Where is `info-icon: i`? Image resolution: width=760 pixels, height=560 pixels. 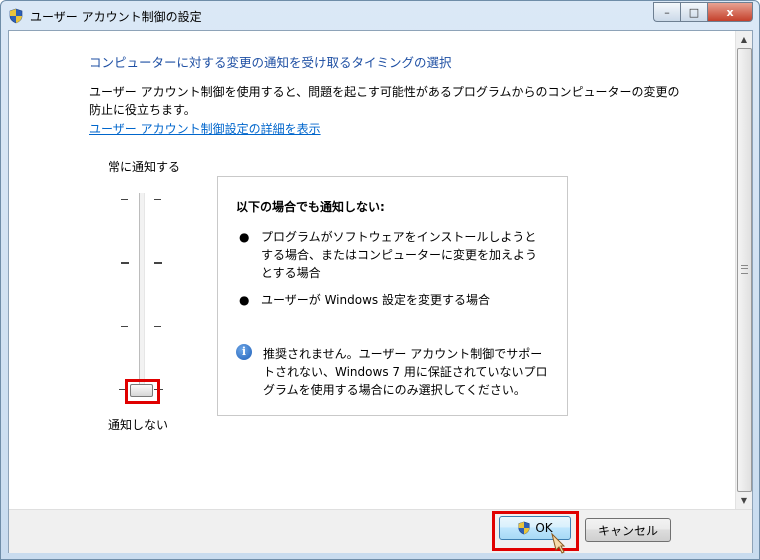 info-icon: i is located at coordinates (244, 352).